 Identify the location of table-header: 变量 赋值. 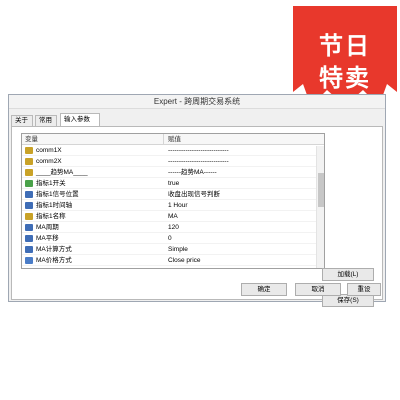
(173, 139).